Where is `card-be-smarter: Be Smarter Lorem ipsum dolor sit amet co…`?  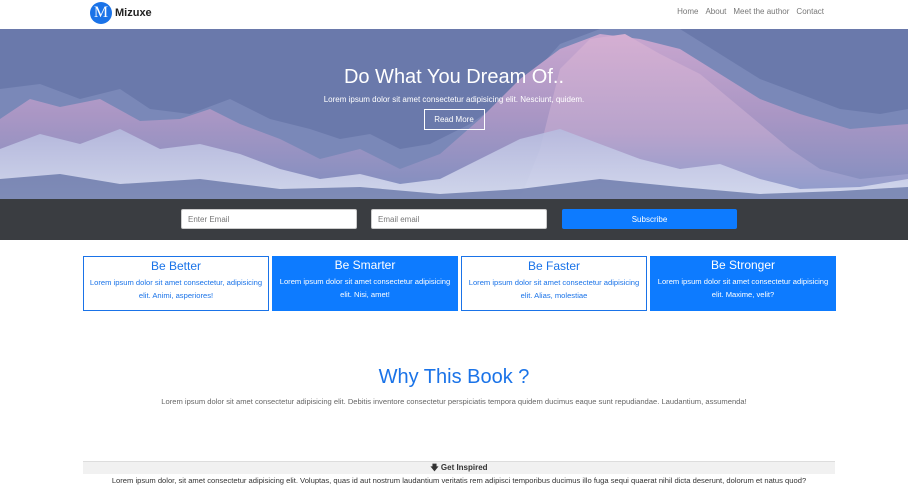
card-be-smarter: Be Smarter Lorem ipsum dolor sit amet co… is located at coordinates (365, 283).